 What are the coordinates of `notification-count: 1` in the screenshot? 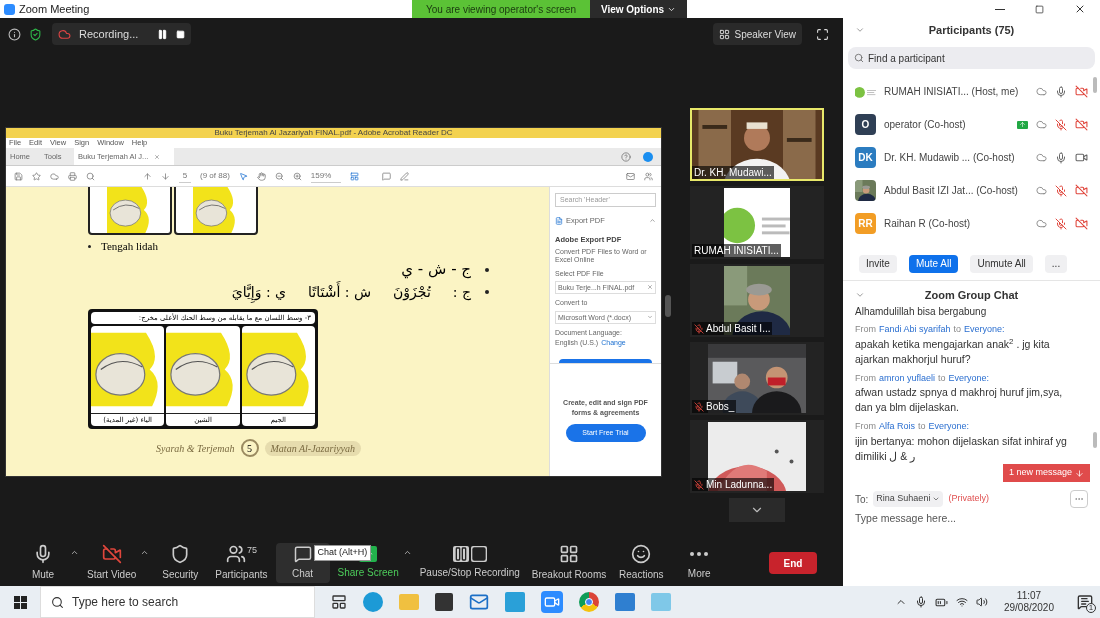 It's located at (1091, 608).